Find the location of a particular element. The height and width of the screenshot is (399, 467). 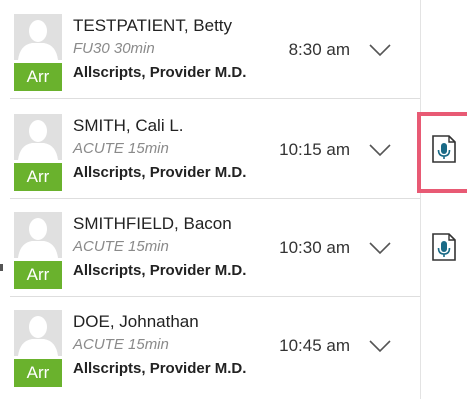

patient-name: SMITH, Cali L. is located at coordinates (128, 125).